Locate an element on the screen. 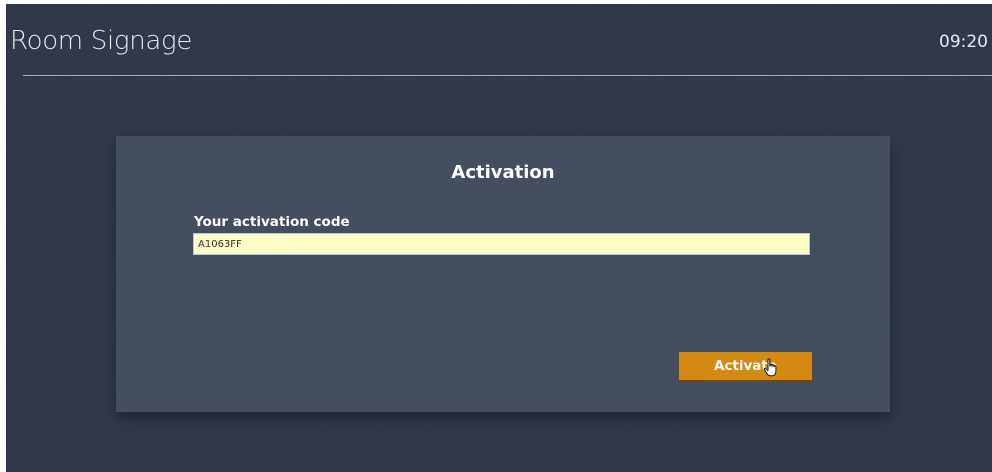 The height and width of the screenshot is (472, 992). activate-button: Activate is located at coordinates (745, 367).